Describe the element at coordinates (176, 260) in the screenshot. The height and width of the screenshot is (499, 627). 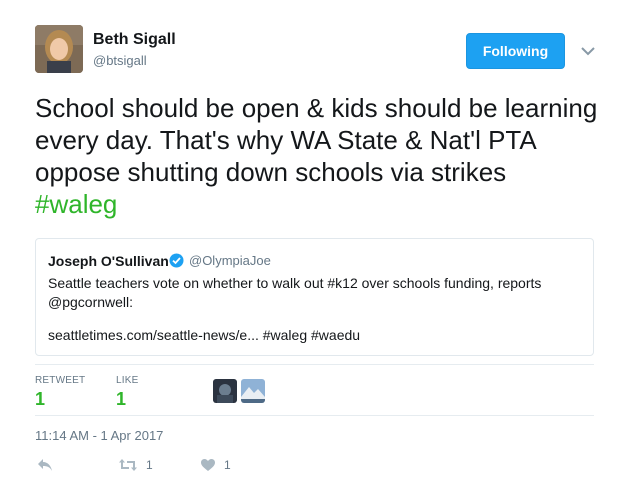
I see `verified-icon` at that location.